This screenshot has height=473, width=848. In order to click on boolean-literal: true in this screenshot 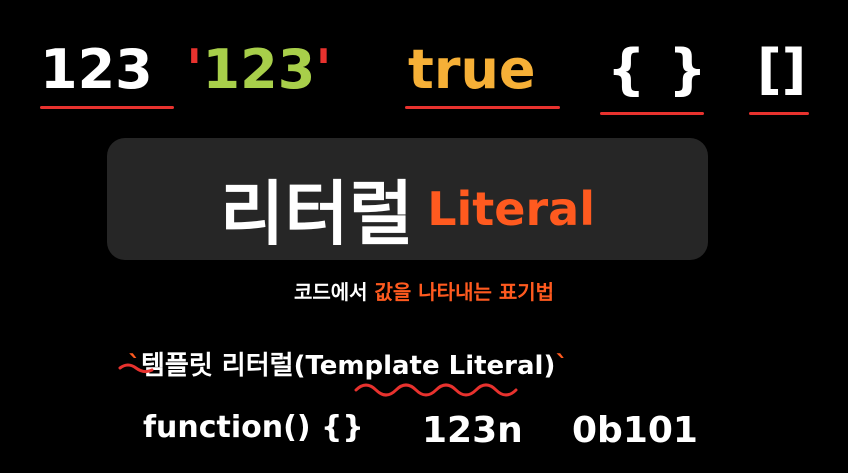, I will do `click(472, 69)`.